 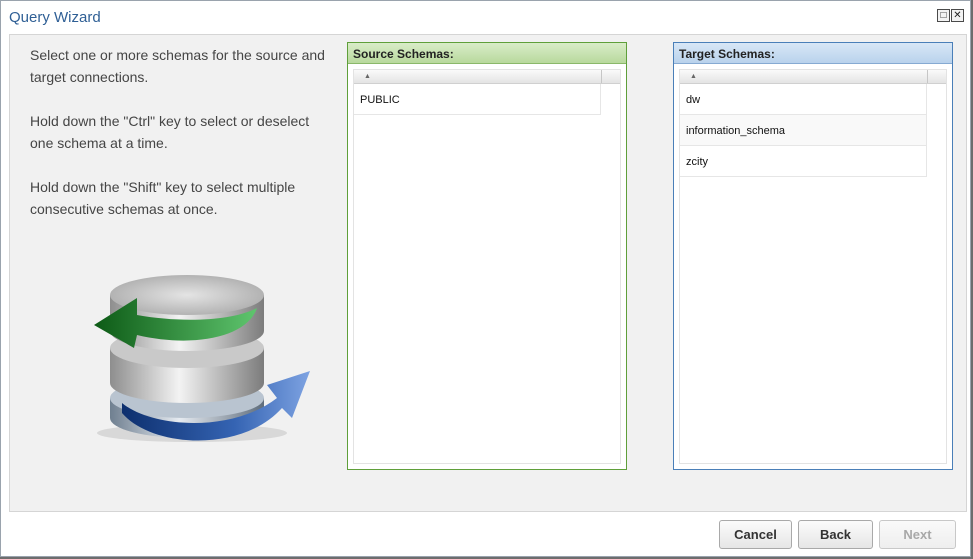 What do you see at coordinates (813, 77) in the screenshot?
I see `target-column-header: ▲` at bounding box center [813, 77].